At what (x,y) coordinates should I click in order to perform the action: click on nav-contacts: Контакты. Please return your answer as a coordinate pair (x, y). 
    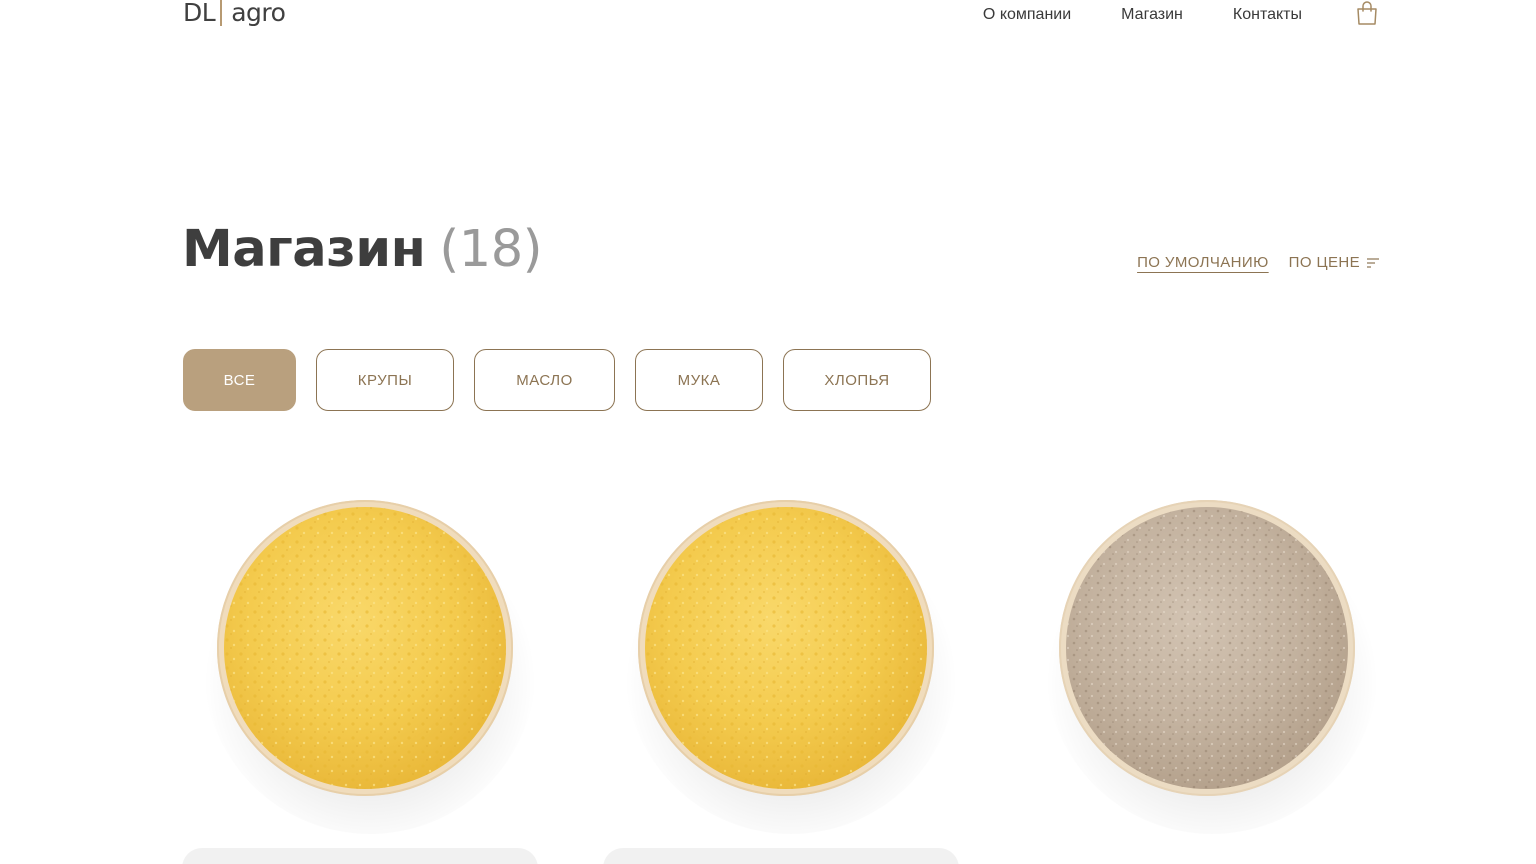
    Looking at the image, I should click on (1267, 15).